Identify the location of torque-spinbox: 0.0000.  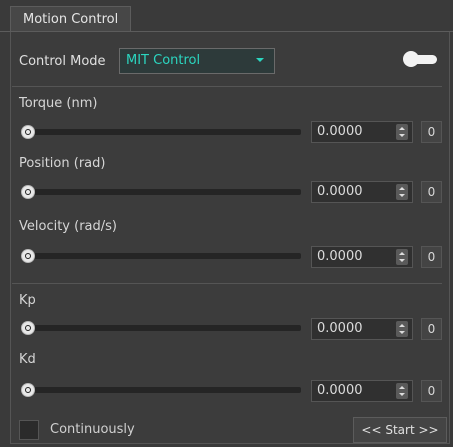
(362, 132).